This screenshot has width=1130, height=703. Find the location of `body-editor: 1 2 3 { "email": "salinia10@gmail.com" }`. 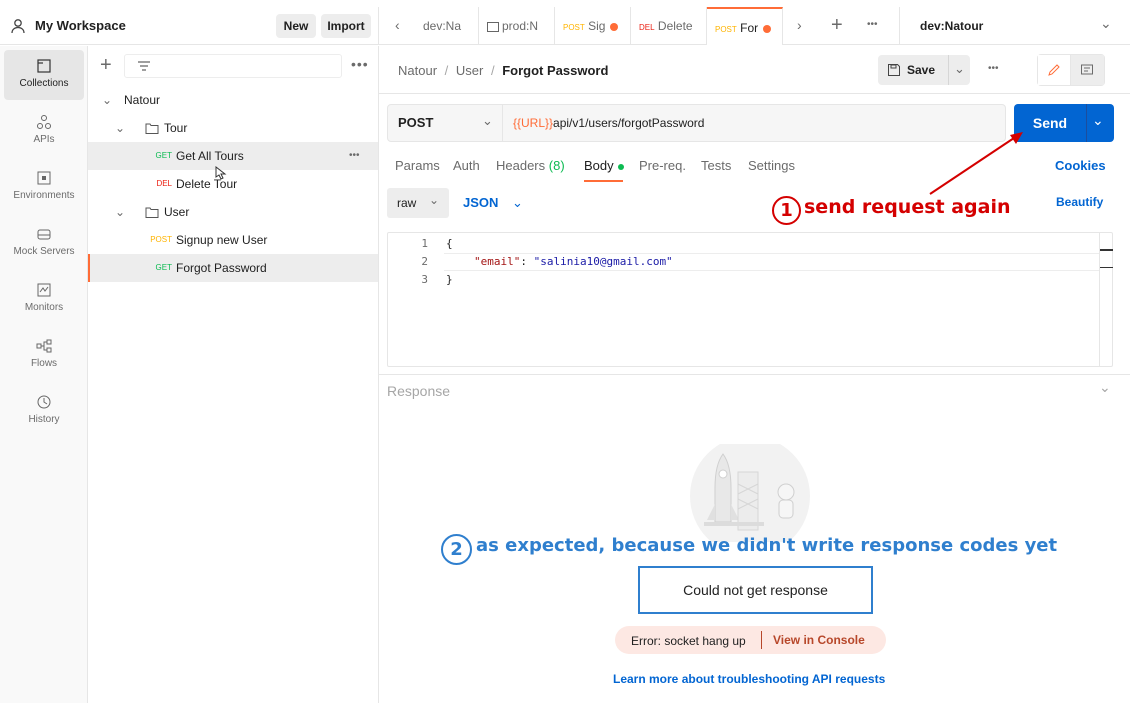

body-editor: 1 2 3 { "email": "salinia10@gmail.com" } is located at coordinates (750, 299).